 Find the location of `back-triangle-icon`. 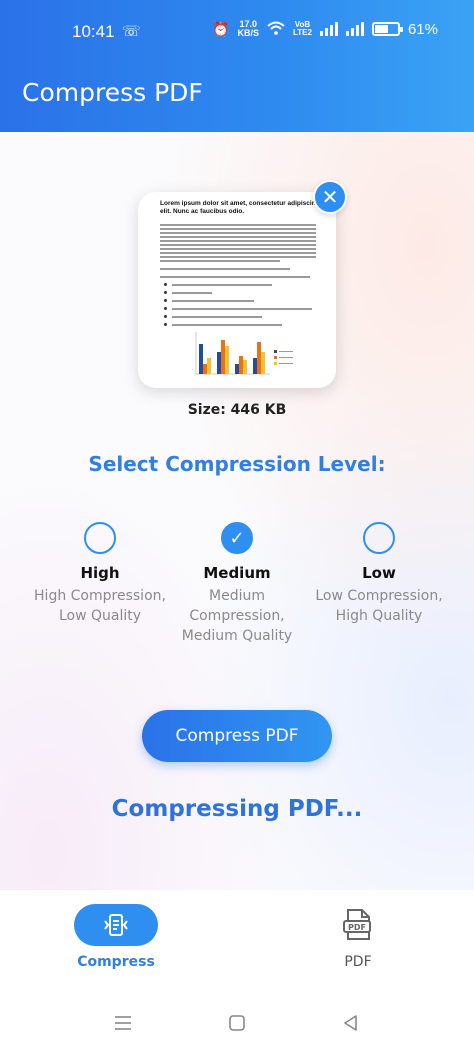

back-triangle-icon is located at coordinates (350, 1023).